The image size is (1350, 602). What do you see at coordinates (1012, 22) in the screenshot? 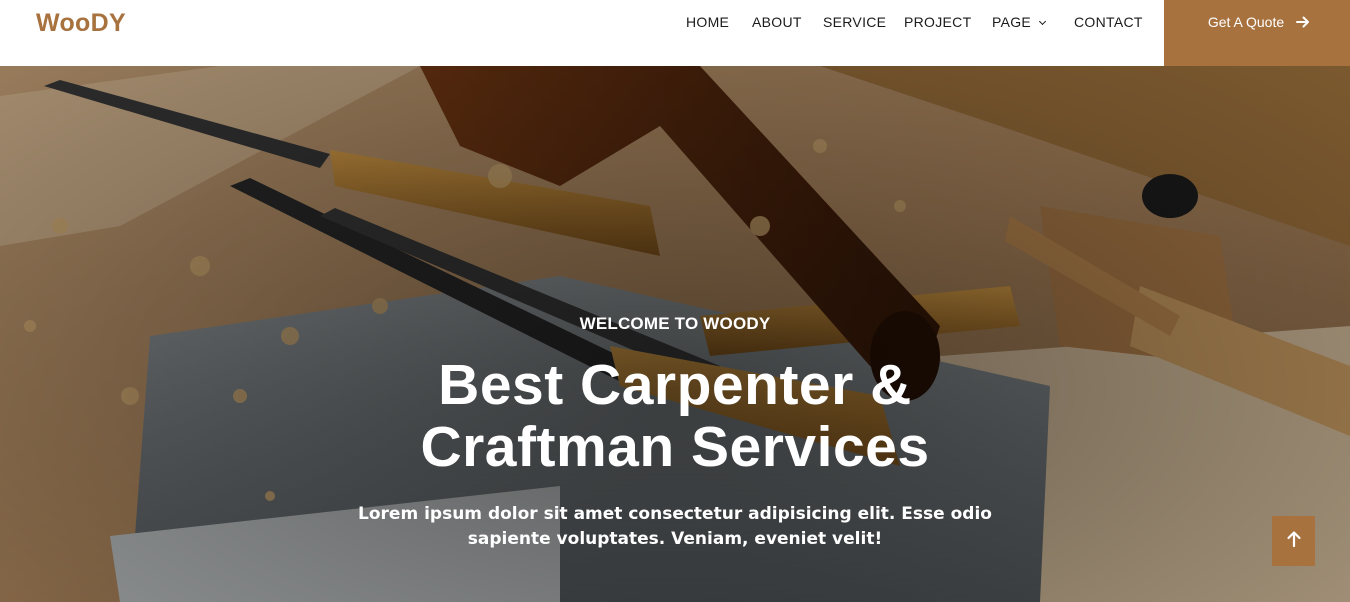
I see `nav-item-page-label: PAGE` at bounding box center [1012, 22].